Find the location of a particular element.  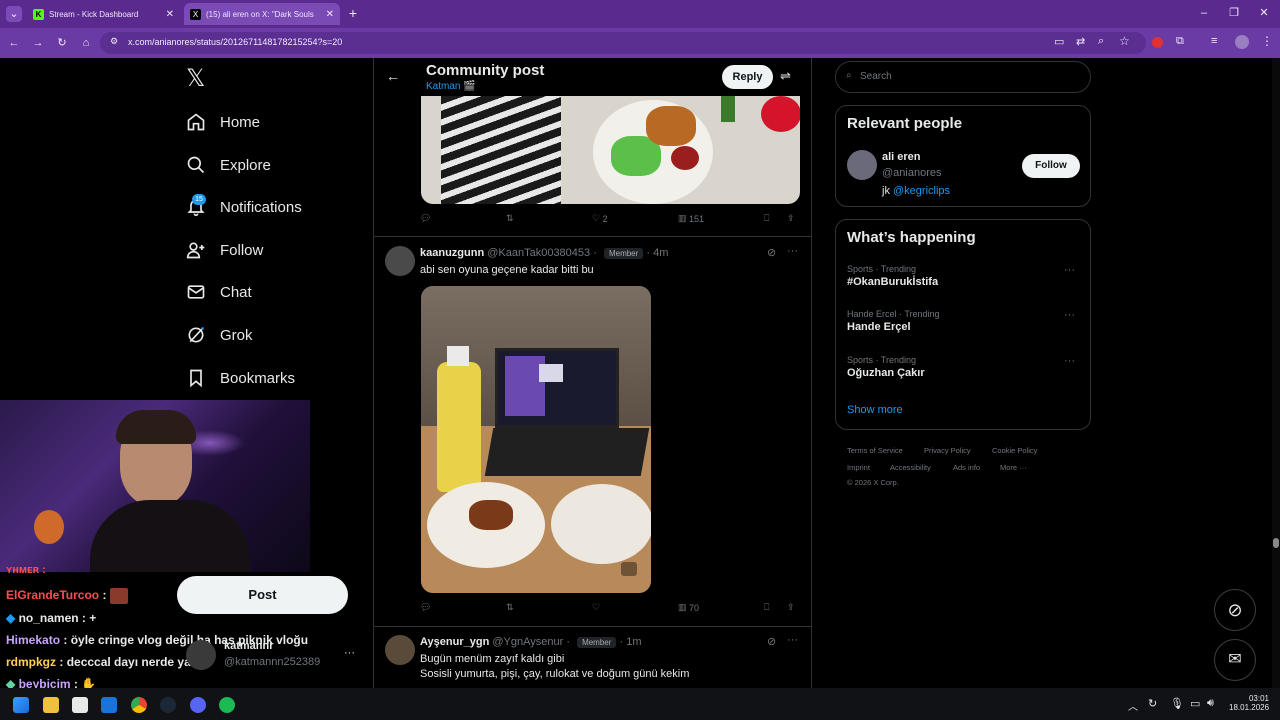

x-logo: 𝕏 is located at coordinates (195, 79).